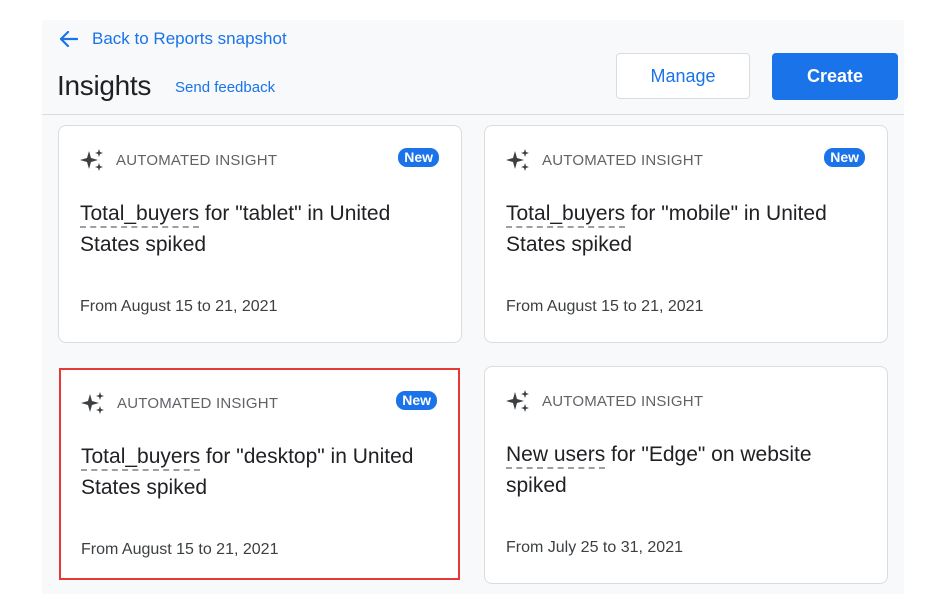 The height and width of the screenshot is (610, 940). I want to click on back-to-reports-link: Back to Reports snapshot, so click(173, 39).